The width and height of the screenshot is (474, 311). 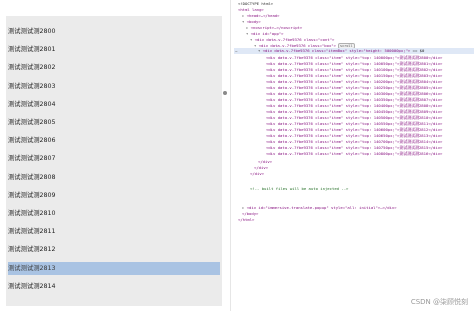 I want to click on watermark-text: CSDN @柒顾悦刻, so click(x=439, y=302).